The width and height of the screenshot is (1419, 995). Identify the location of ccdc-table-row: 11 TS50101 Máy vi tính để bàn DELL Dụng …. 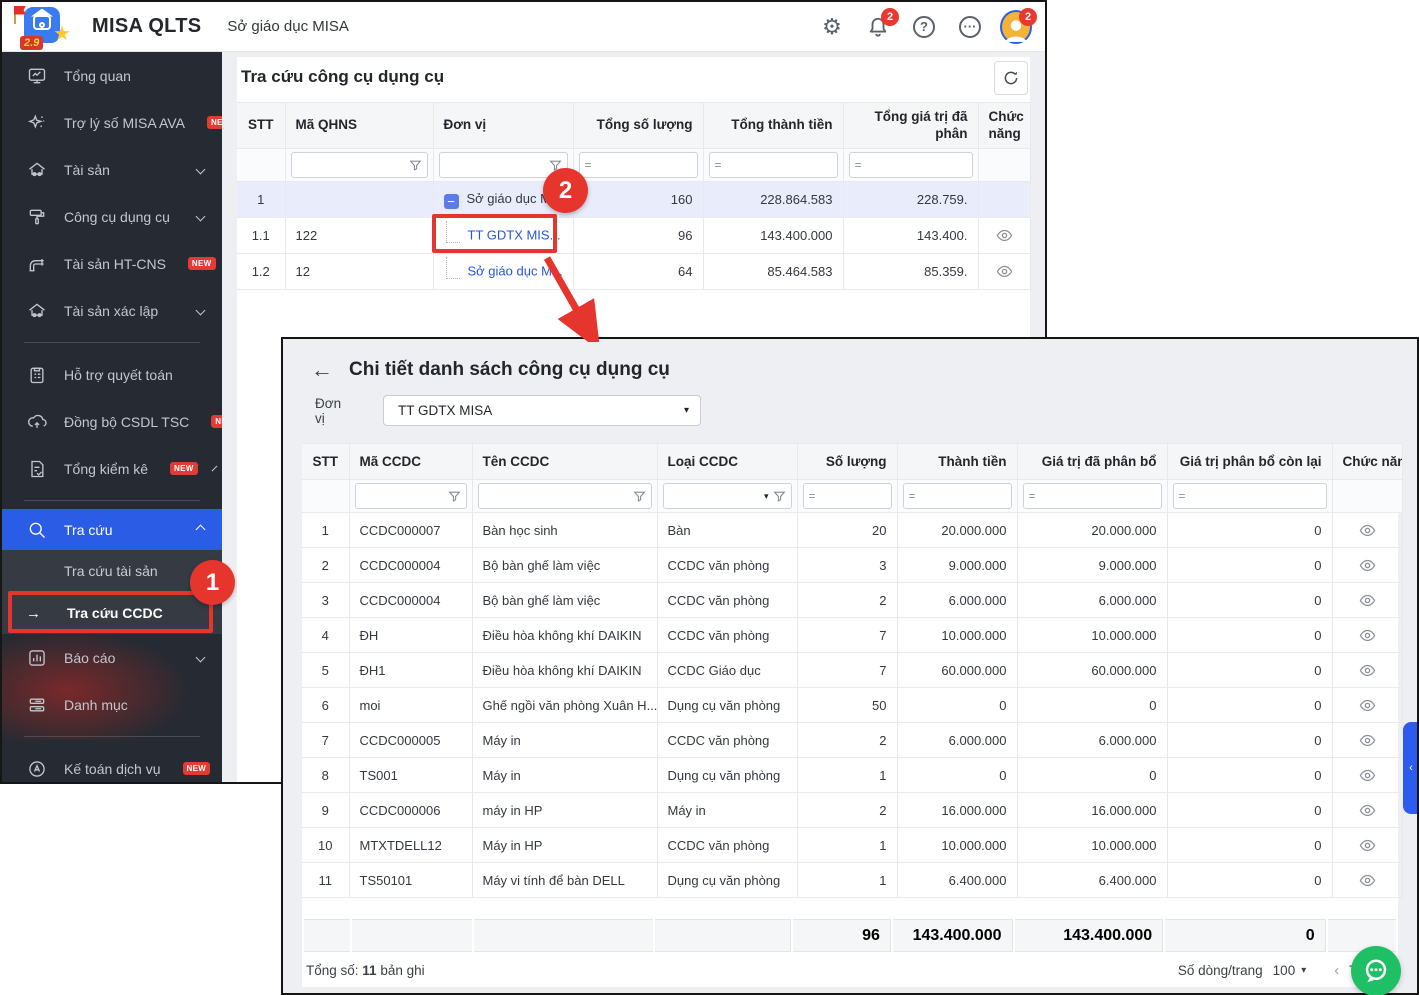
(852, 880).